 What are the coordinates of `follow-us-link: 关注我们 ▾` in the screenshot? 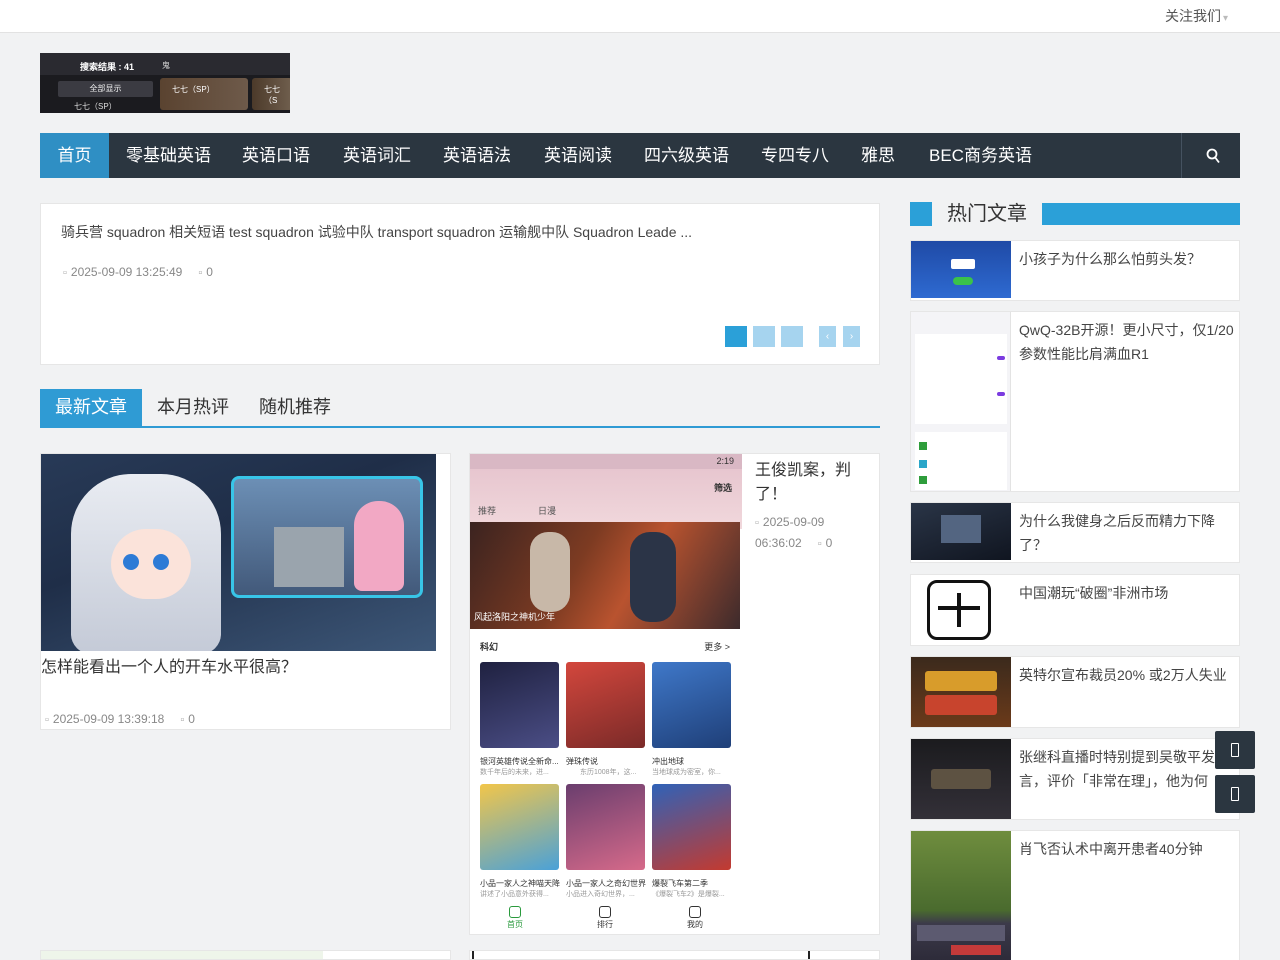 It's located at (1196, 16).